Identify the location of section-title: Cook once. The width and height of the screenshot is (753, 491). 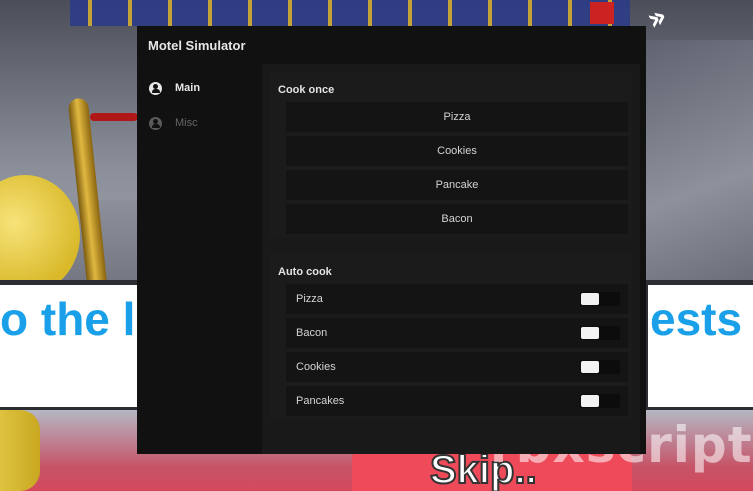
(306, 90).